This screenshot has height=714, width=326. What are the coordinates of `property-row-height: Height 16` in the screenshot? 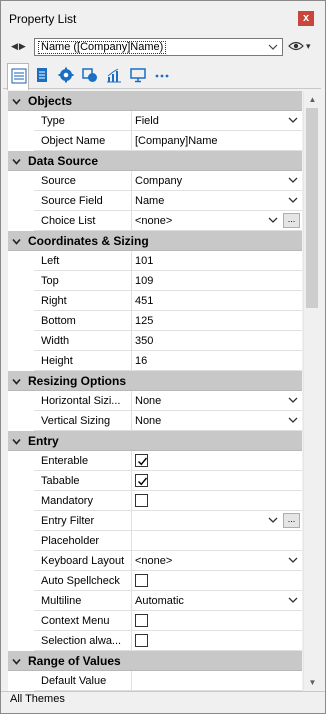 It's located at (155, 361).